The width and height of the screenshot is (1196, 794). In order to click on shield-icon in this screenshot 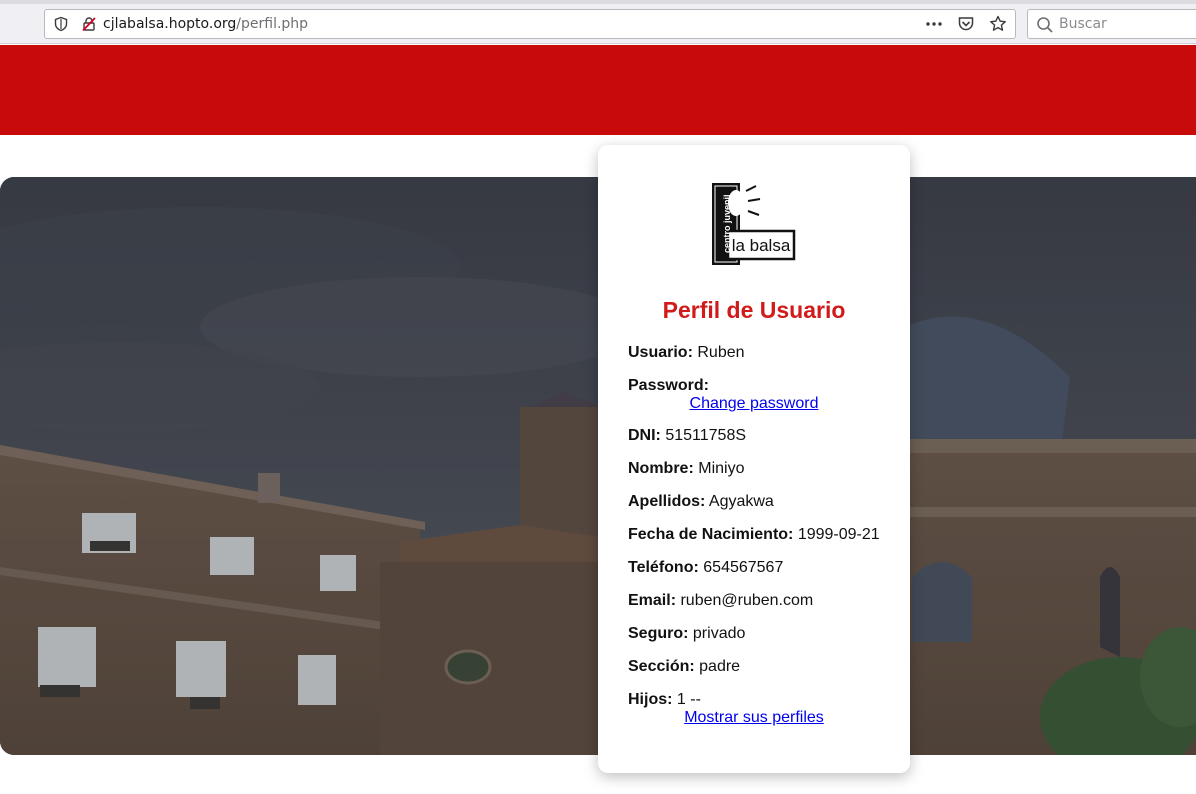, I will do `click(61, 24)`.